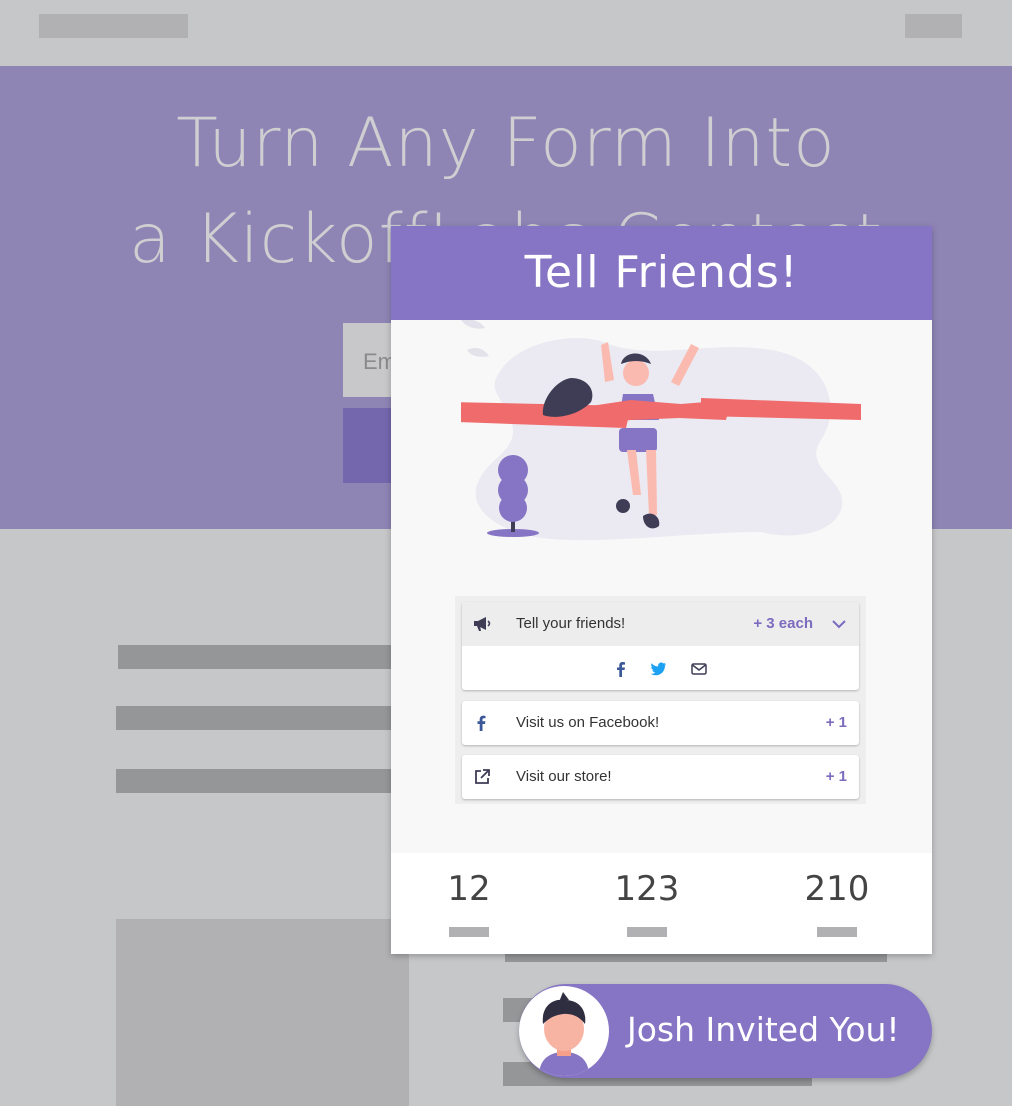 The image size is (1012, 1106). Describe the element at coordinates (933, 26) in the screenshot. I see `nav-button-placeholder` at that location.